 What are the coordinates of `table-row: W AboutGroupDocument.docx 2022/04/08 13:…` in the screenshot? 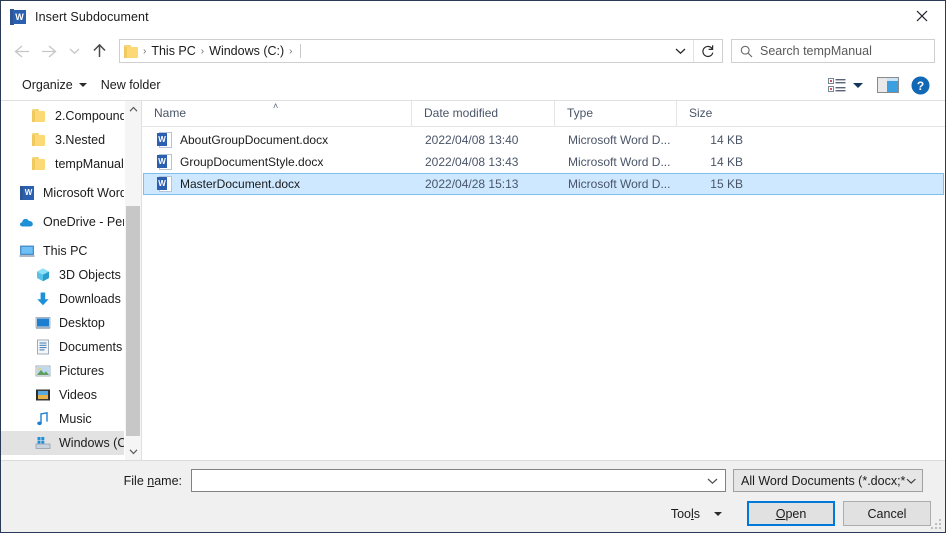 It's located at (543, 140).